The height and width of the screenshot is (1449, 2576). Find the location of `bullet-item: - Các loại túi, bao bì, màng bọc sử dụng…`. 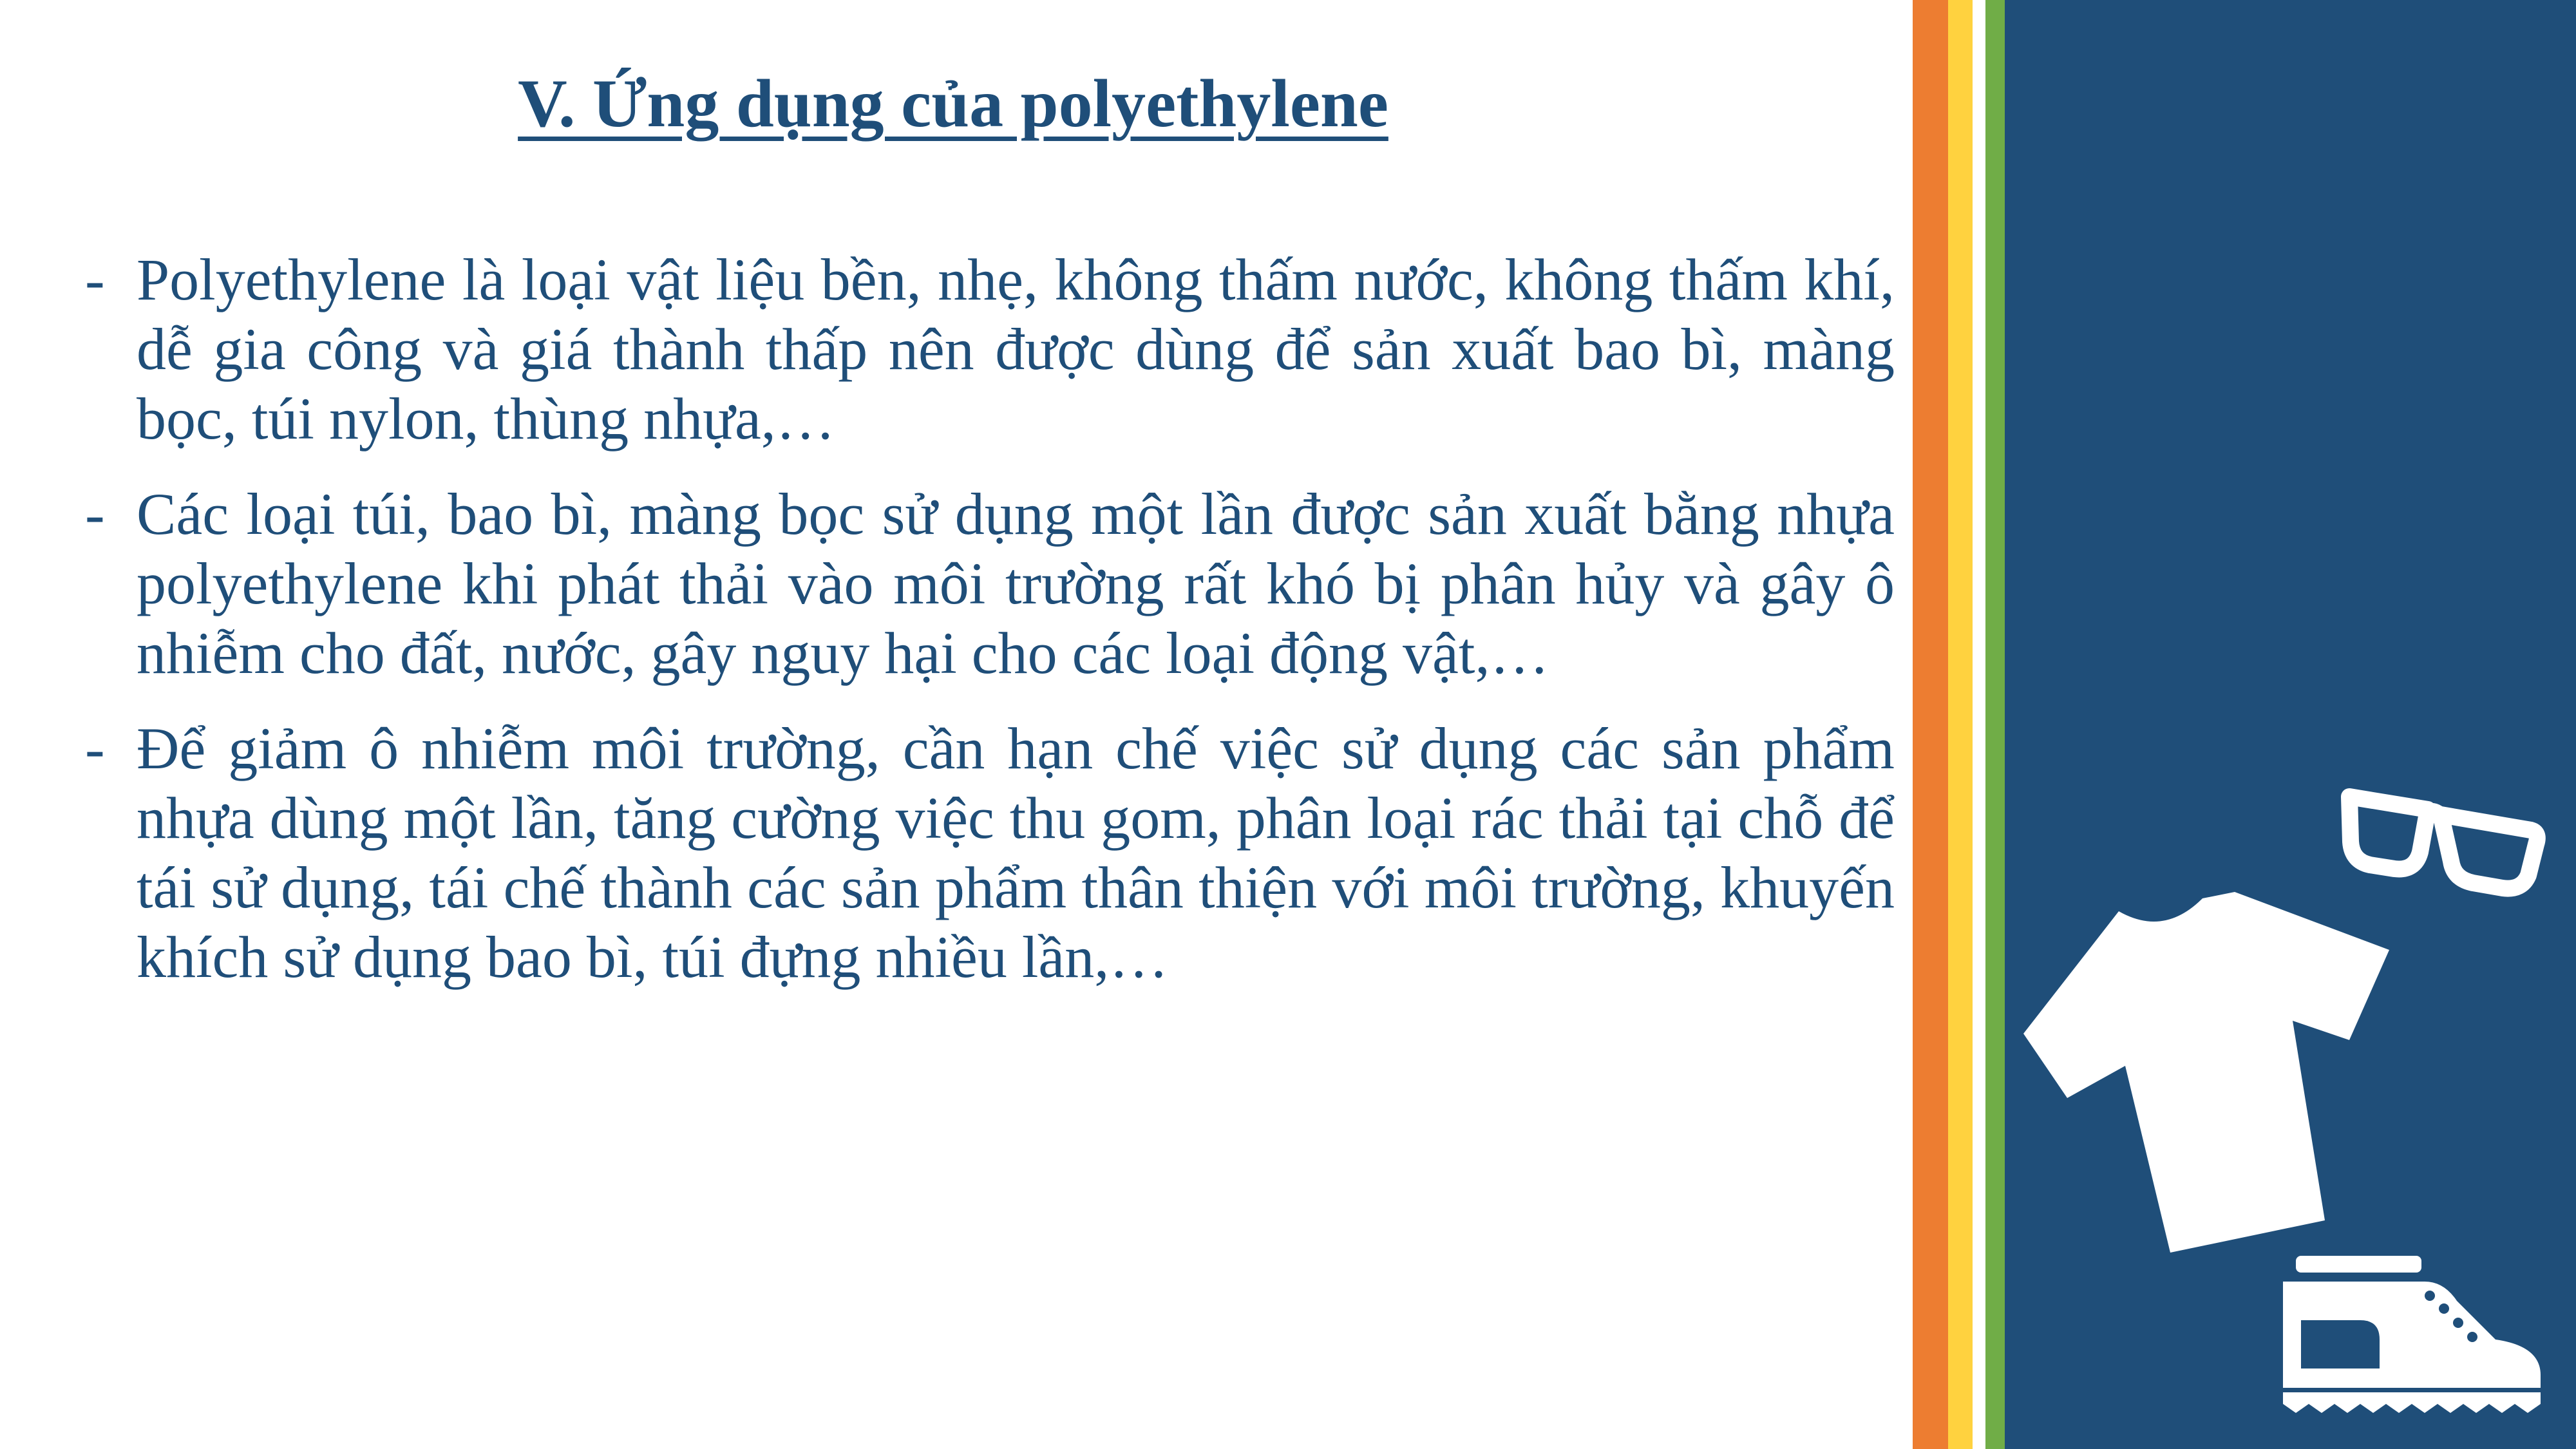

bullet-item: - Các loại túi, bao bì, màng bọc sử dụng… is located at coordinates (986, 583).